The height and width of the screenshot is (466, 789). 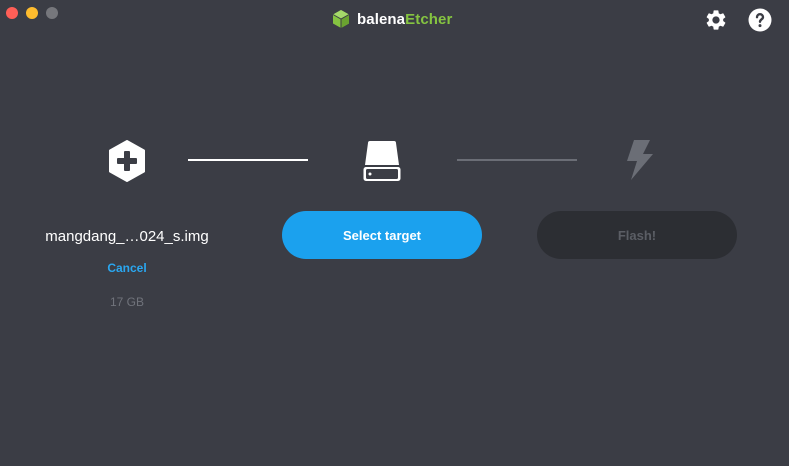 I want to click on flash-step-icon-wrapper, so click(x=640, y=162).